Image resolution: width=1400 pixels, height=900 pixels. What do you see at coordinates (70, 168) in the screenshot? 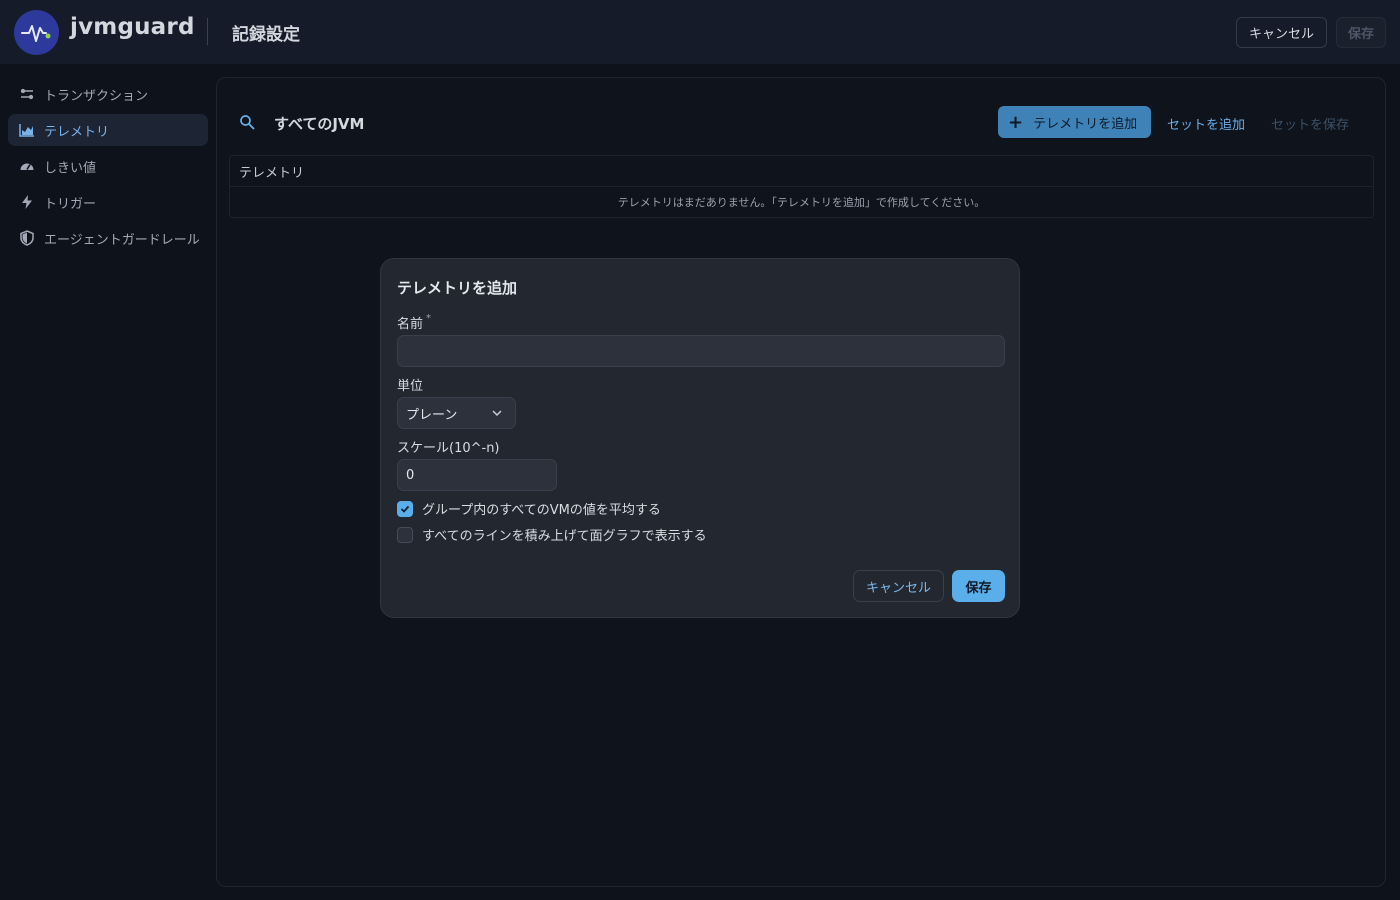
I see `sidebar-item-label: しきい値` at bounding box center [70, 168].